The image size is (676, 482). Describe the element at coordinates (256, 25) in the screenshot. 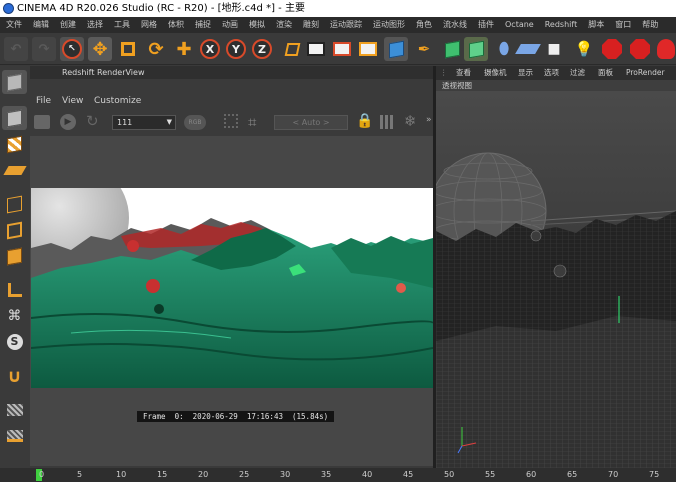

I see `menu-simulate: 模拟` at that location.